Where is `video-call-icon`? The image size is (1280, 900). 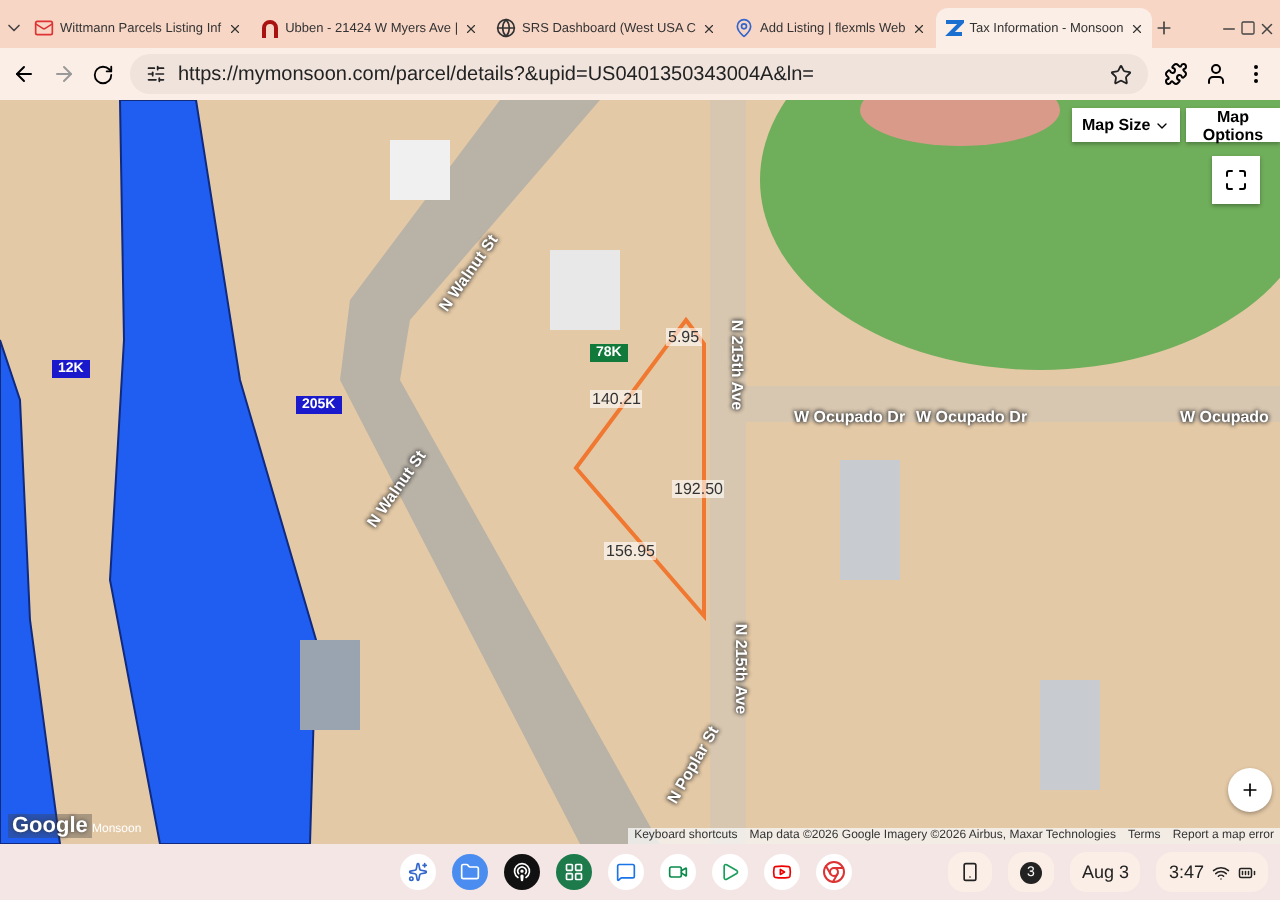 video-call-icon is located at coordinates (678, 872).